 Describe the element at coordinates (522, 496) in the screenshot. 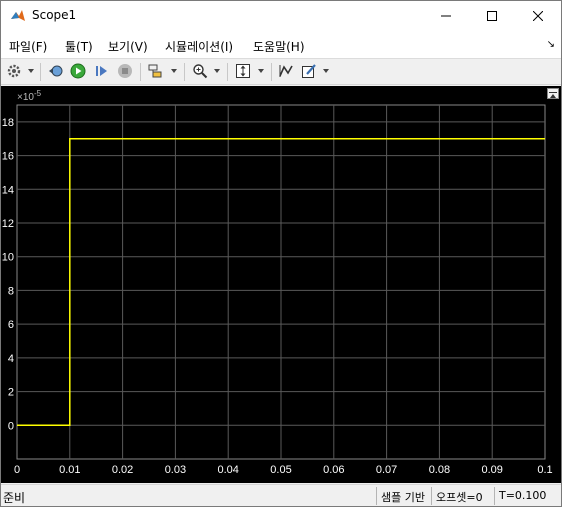

I see `status-time: T=0.100` at that location.